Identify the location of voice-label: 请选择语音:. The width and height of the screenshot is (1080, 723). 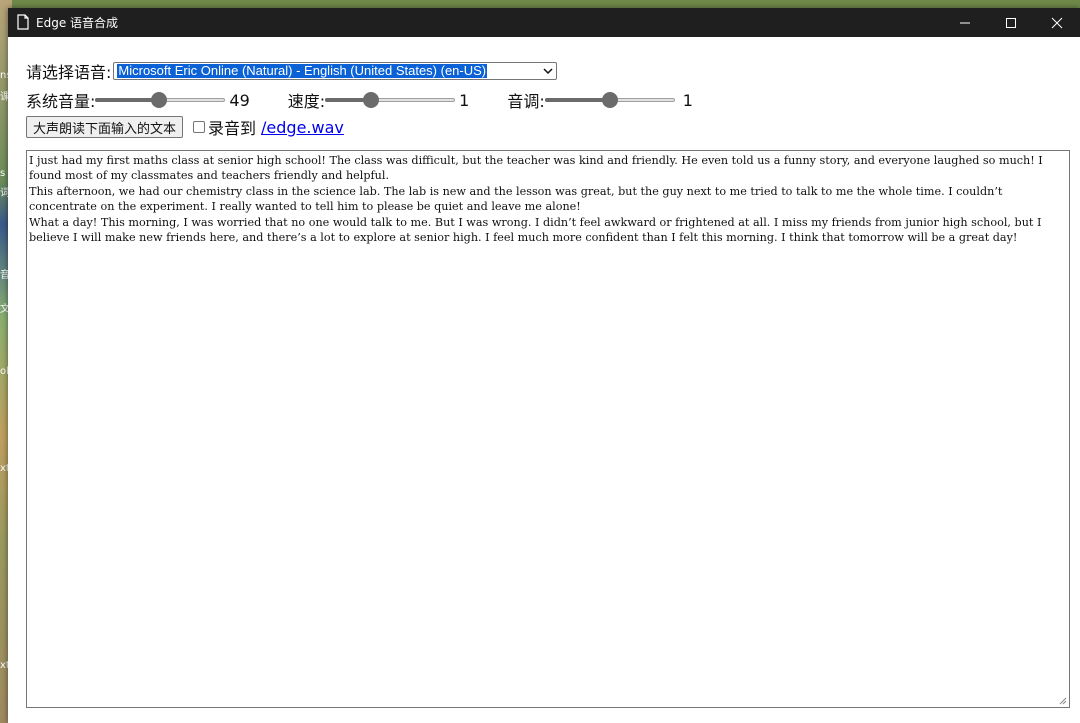
(69, 72).